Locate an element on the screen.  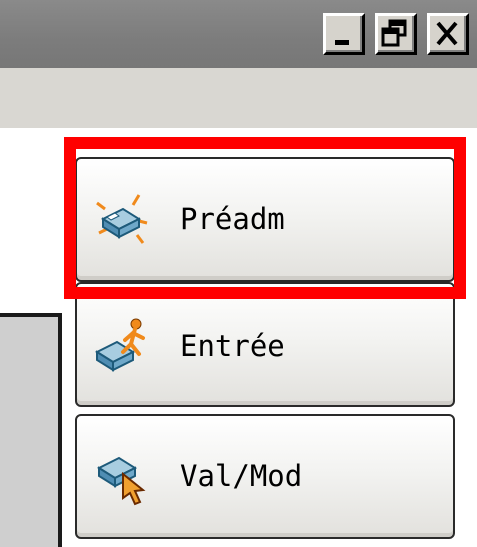
toolbar-strip is located at coordinates (238, 98).